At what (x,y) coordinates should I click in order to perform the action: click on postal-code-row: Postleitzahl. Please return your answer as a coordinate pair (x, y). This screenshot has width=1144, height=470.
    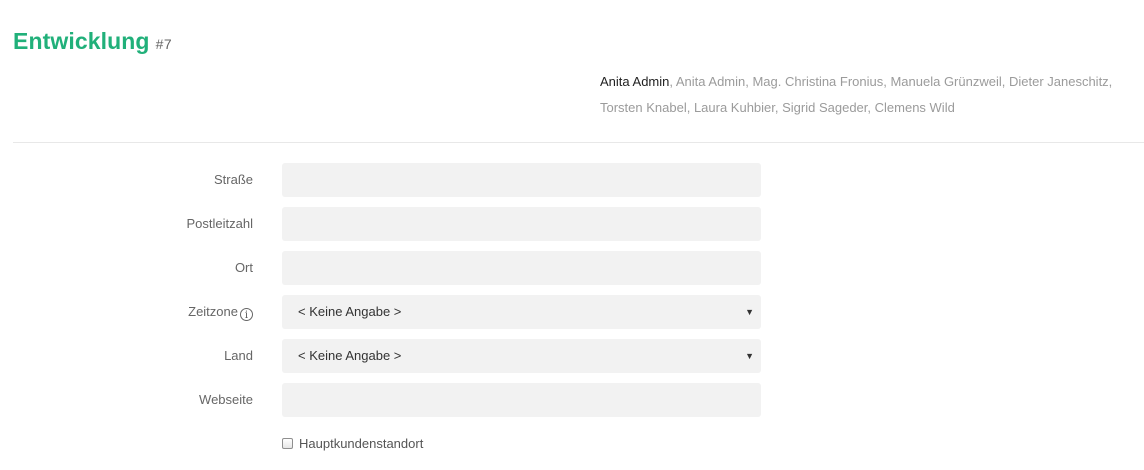
    Looking at the image, I should click on (572, 224).